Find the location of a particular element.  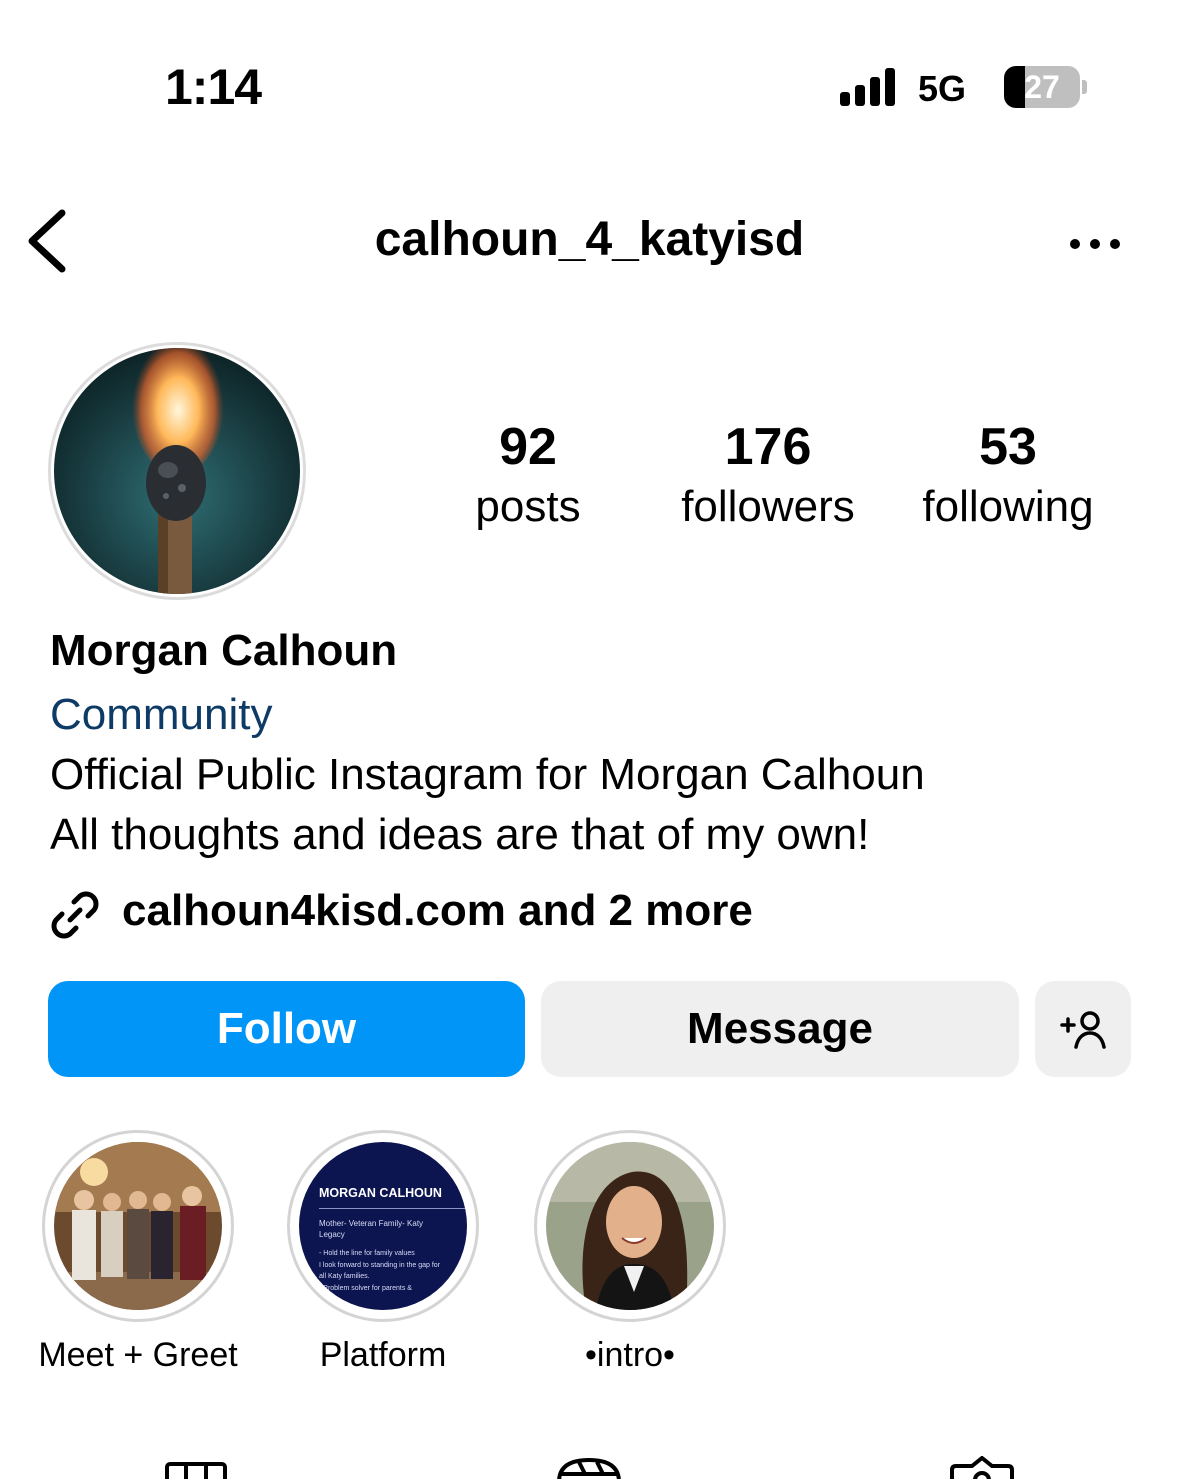

stat-following: 53 following is located at coordinates (1008, 476).